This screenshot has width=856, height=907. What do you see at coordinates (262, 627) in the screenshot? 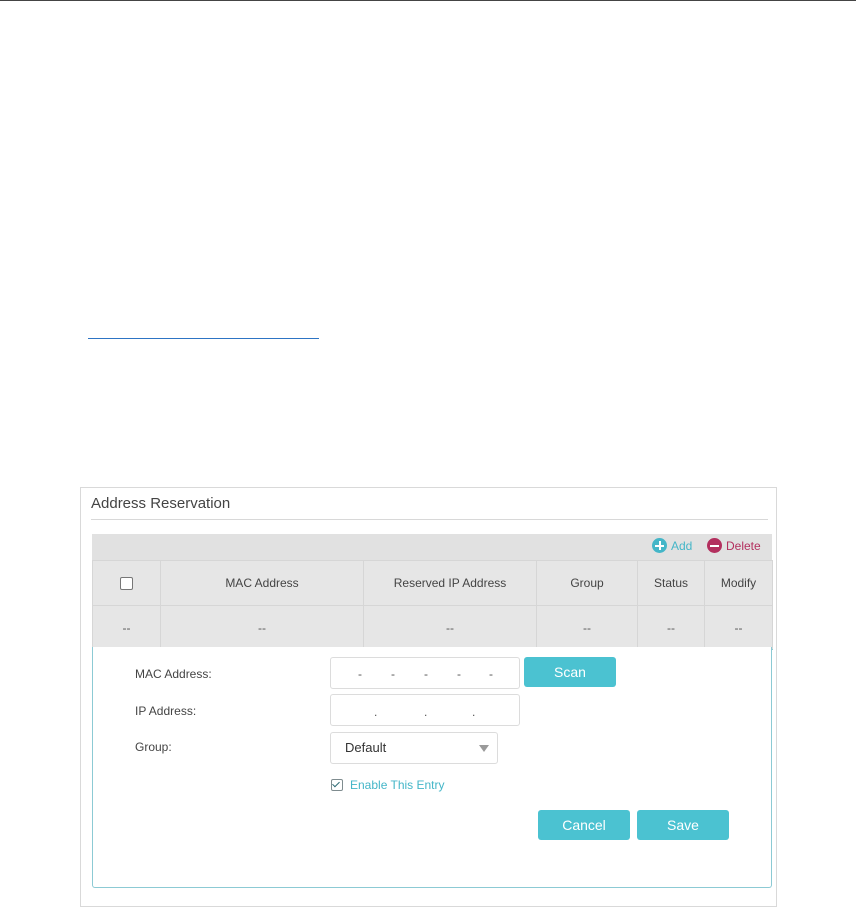
I see `row-mac-cell: --` at bounding box center [262, 627].